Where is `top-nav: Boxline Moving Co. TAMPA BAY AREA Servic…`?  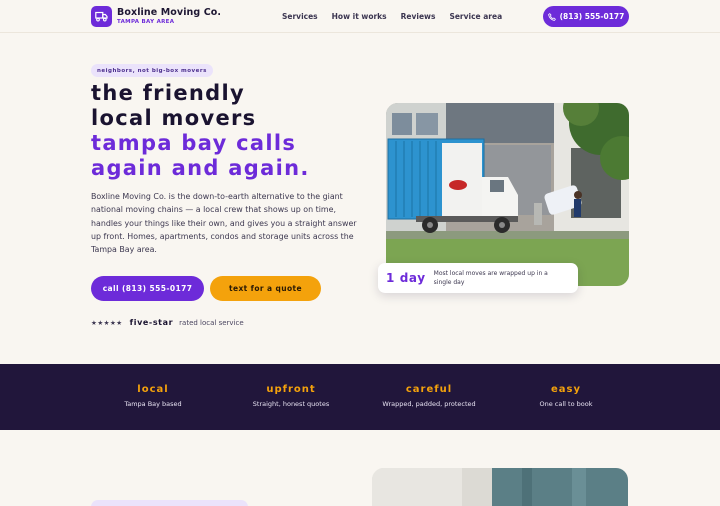
top-nav: Boxline Moving Co. TAMPA BAY AREA Servic… is located at coordinates (360, 16).